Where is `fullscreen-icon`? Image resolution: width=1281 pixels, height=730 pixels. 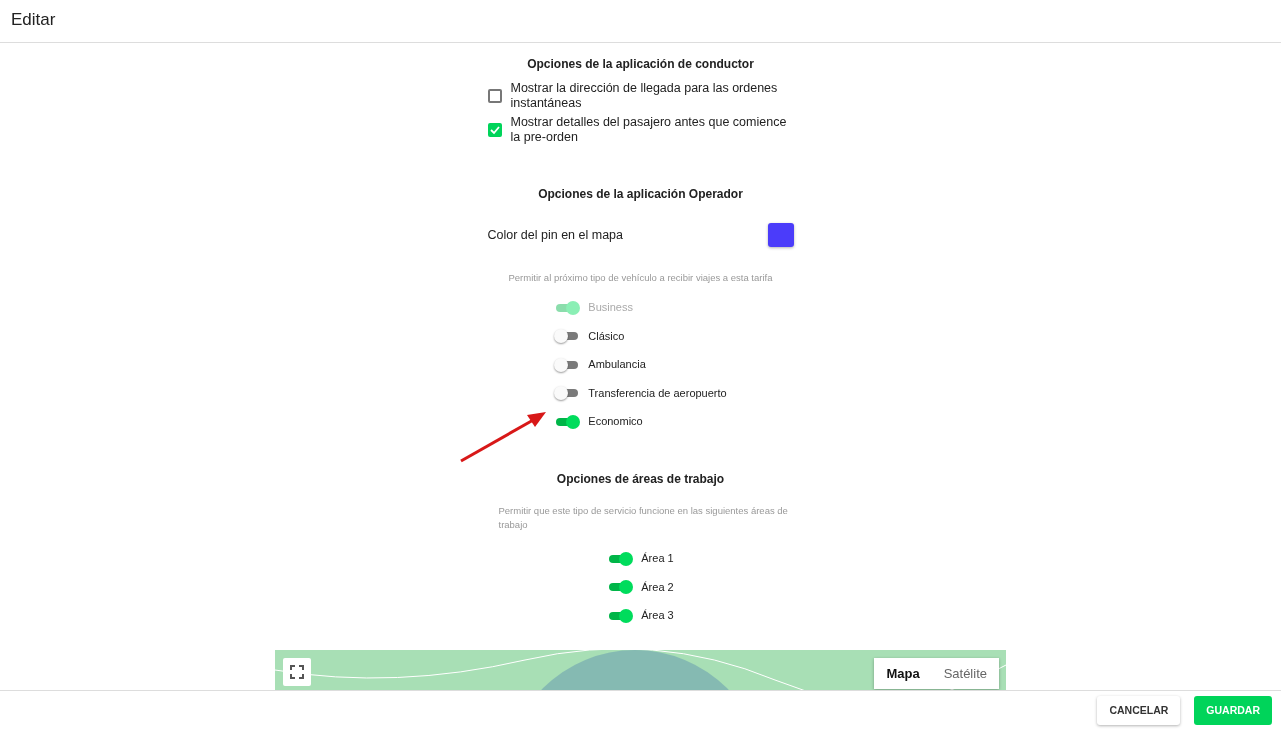 fullscreen-icon is located at coordinates (297, 671).